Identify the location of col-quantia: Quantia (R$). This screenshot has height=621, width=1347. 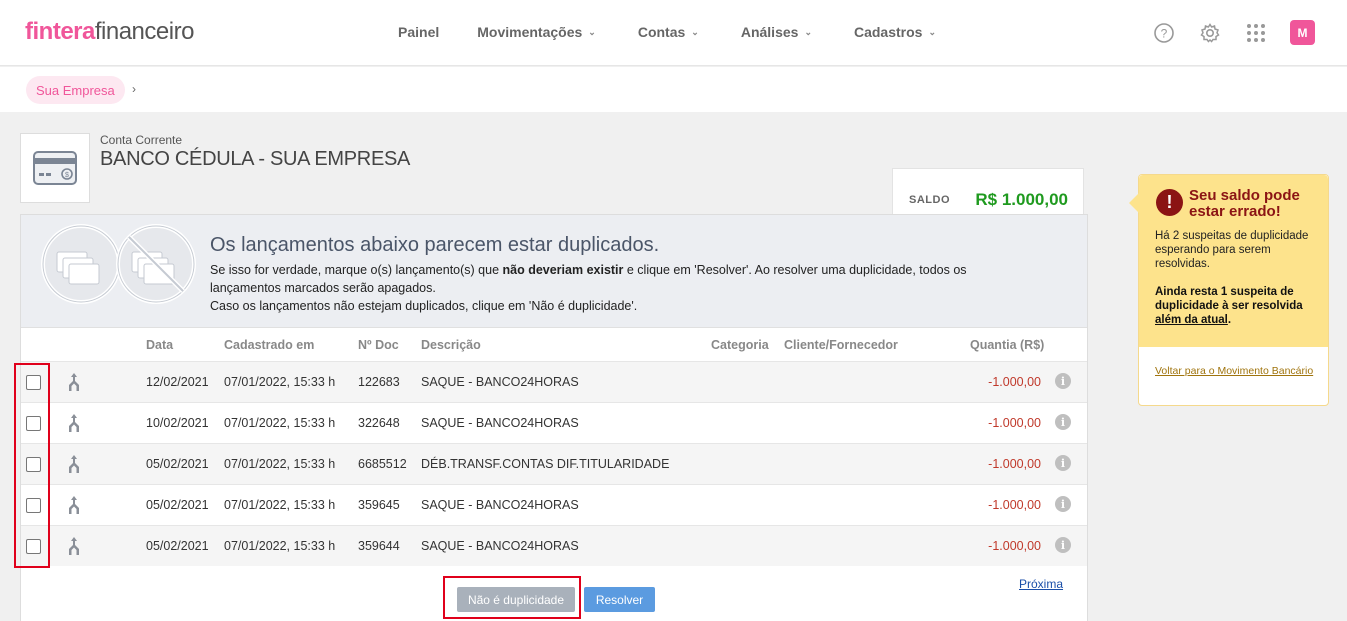
(1007, 345).